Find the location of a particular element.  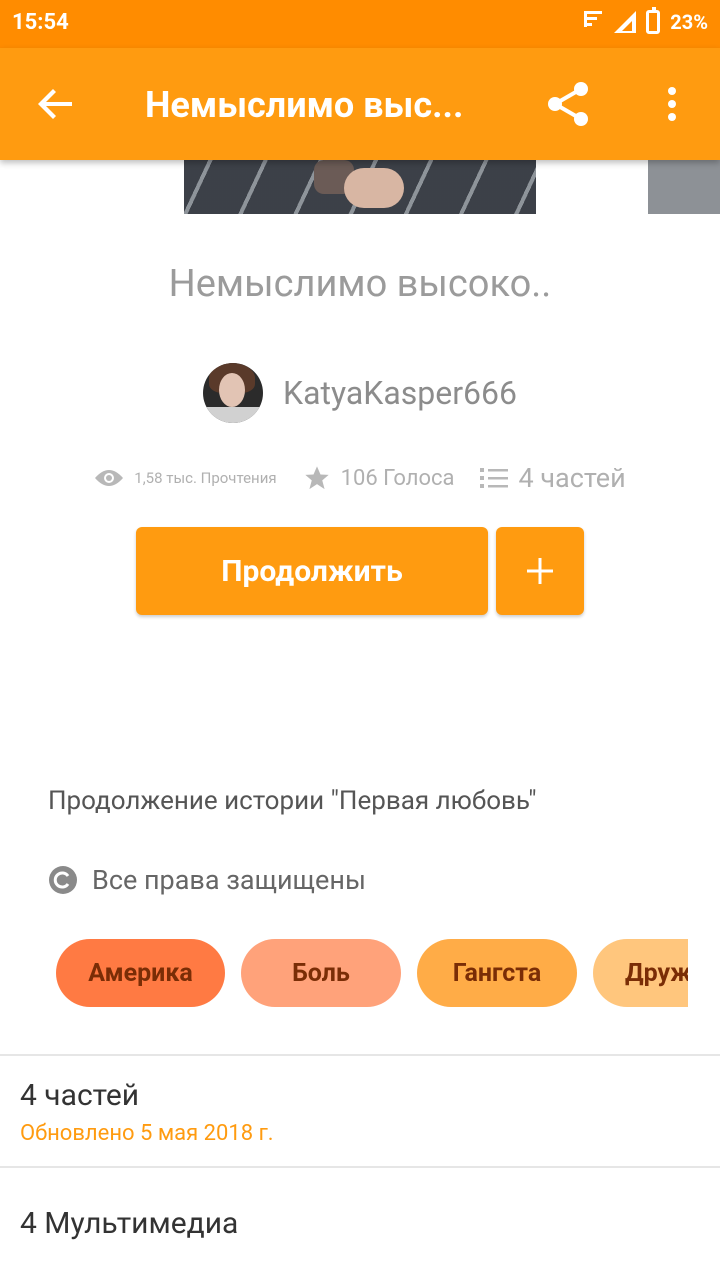

back-button is located at coordinates (56, 104).